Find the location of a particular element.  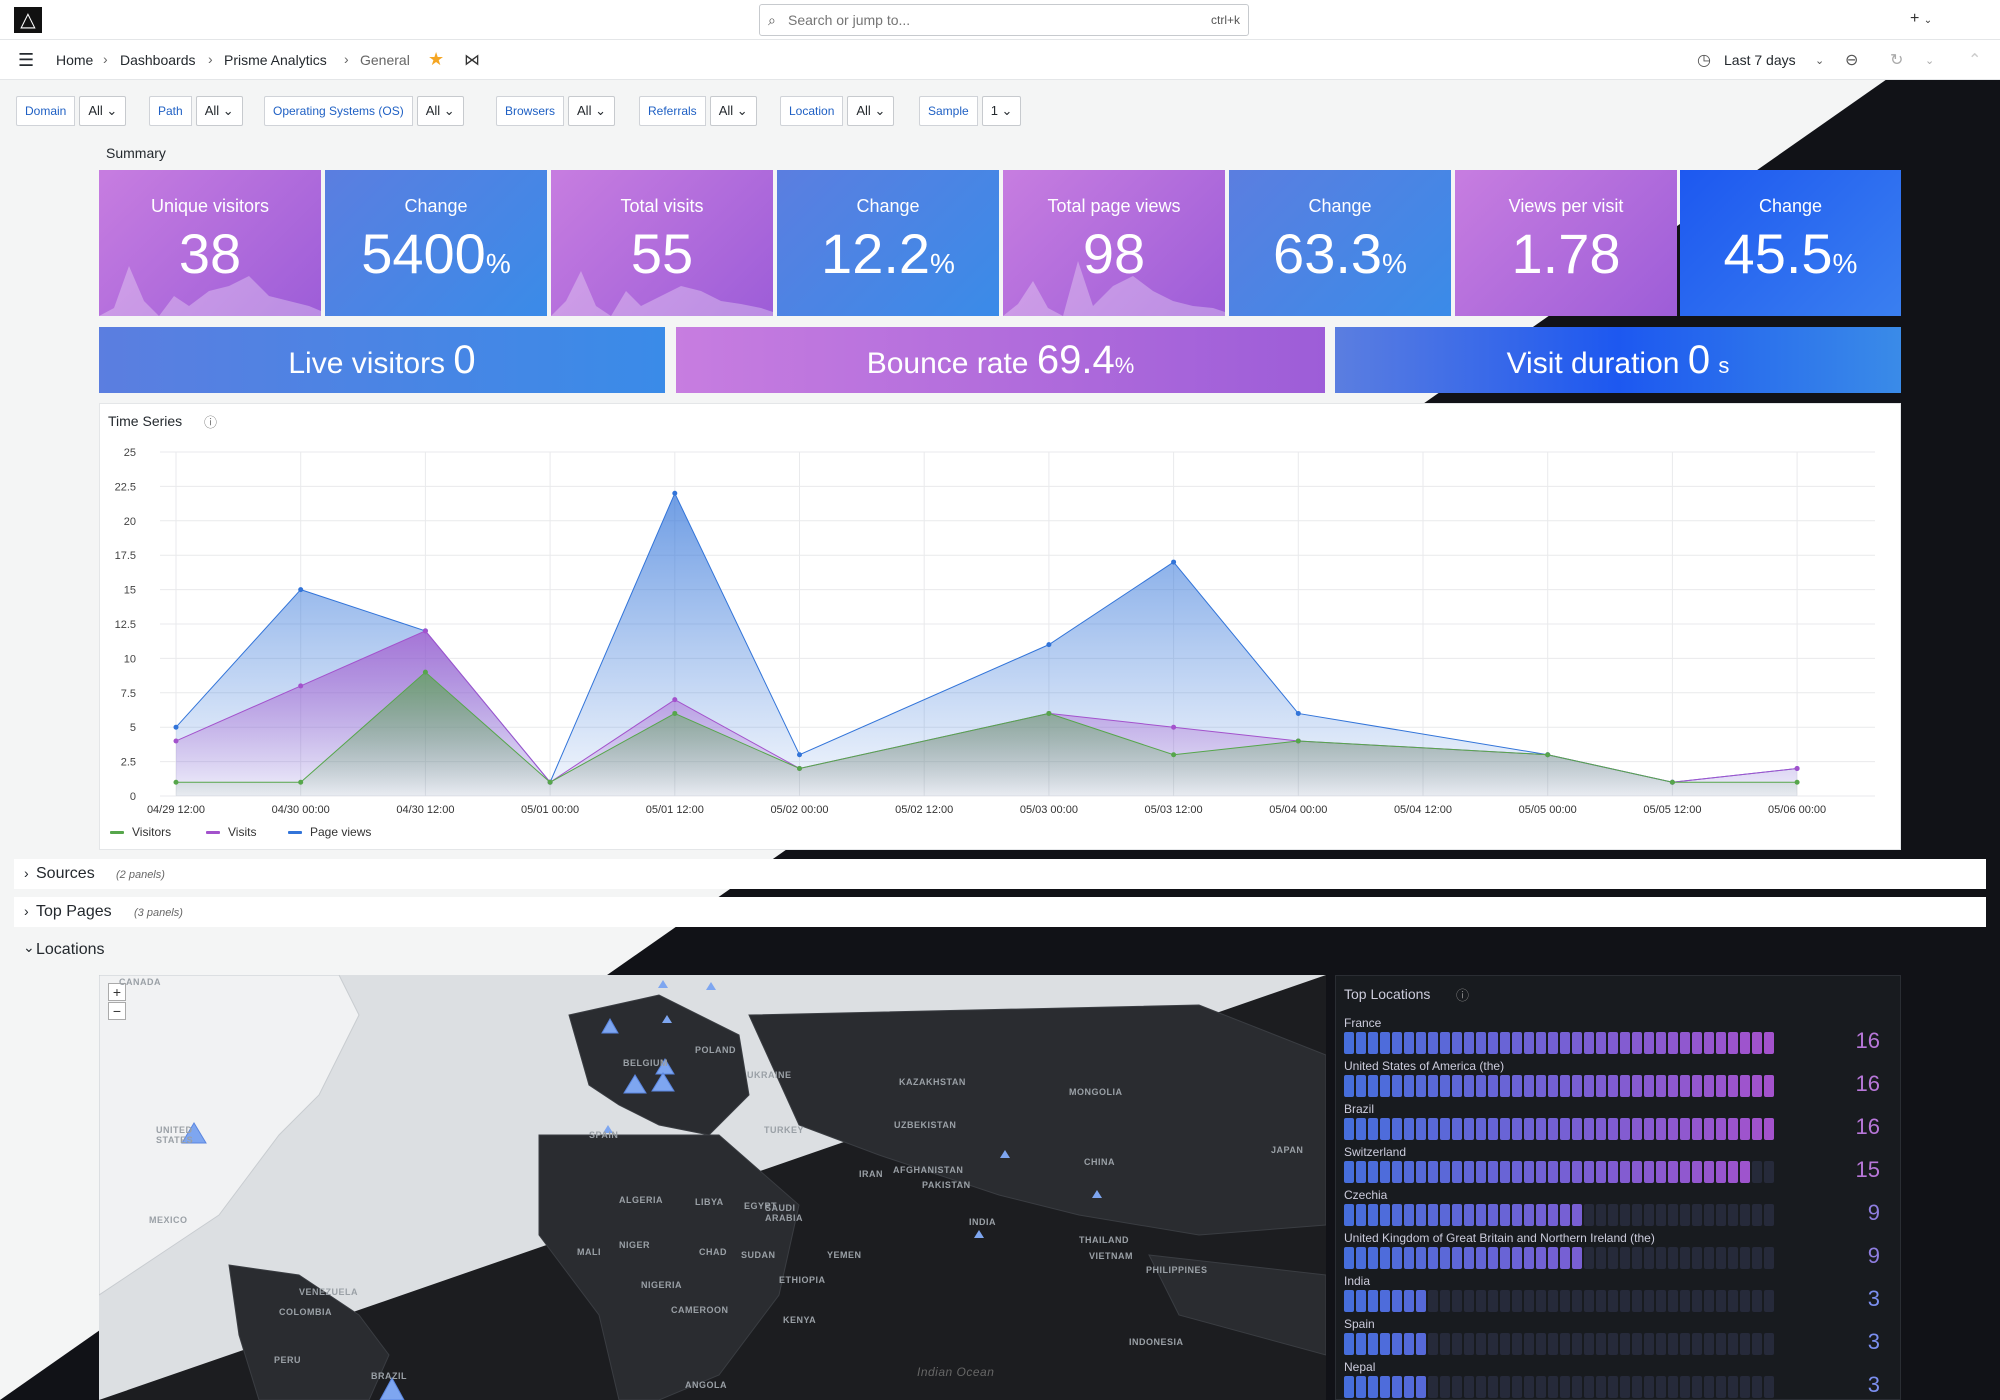

summary-title: Summary is located at coordinates (136, 153).